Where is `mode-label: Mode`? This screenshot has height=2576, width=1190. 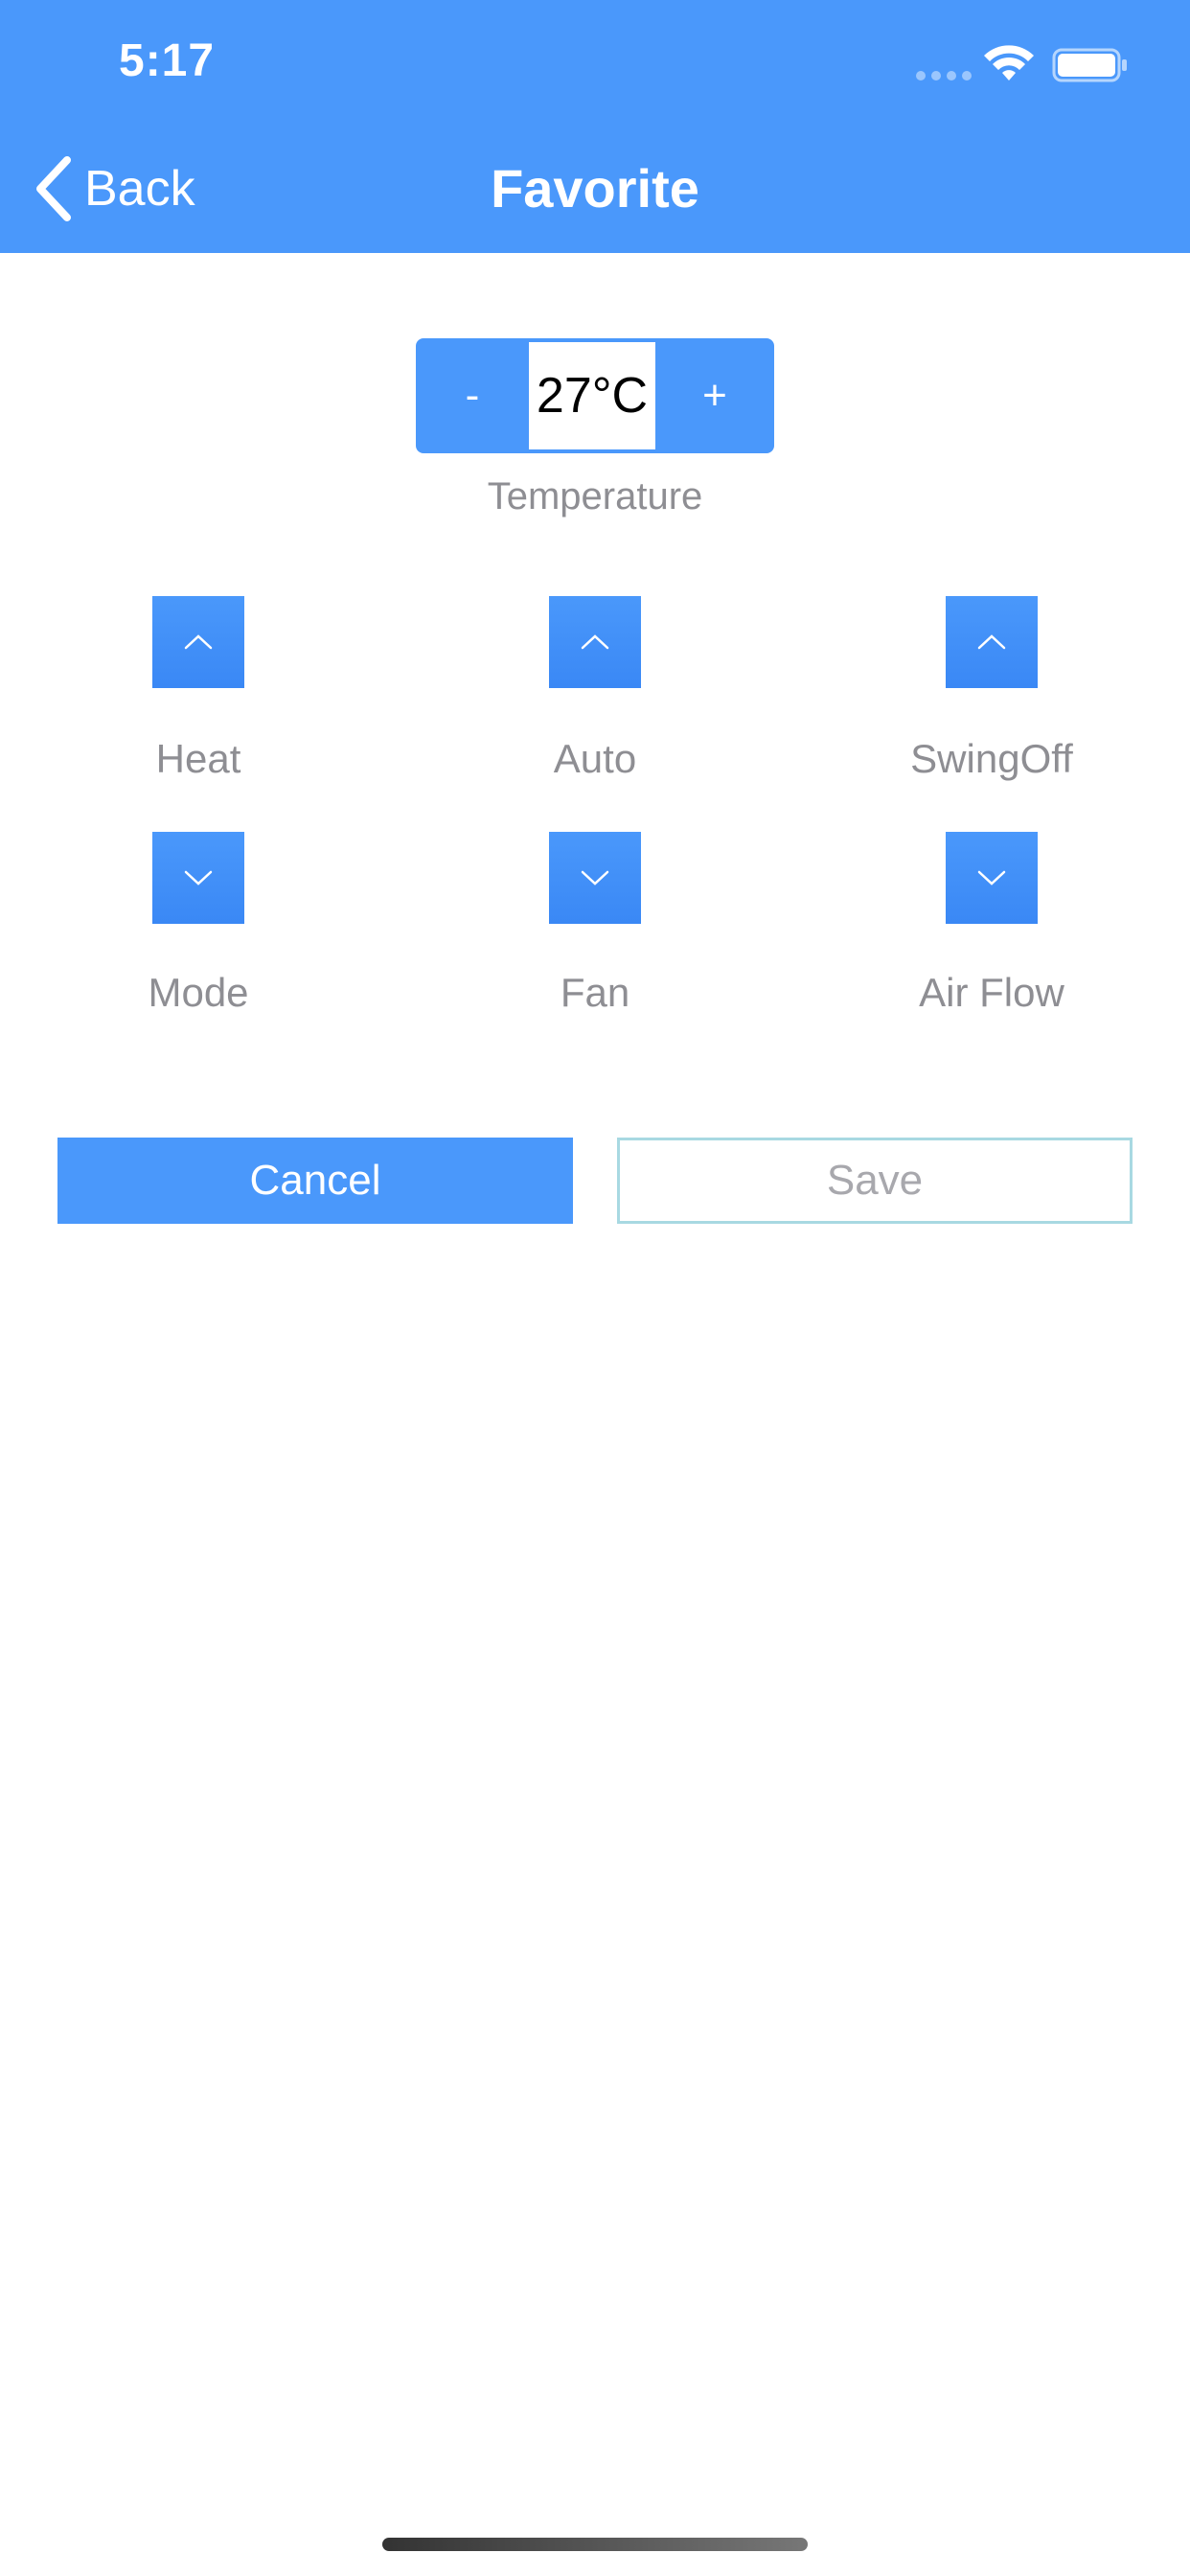
mode-label: Mode is located at coordinates (199, 993).